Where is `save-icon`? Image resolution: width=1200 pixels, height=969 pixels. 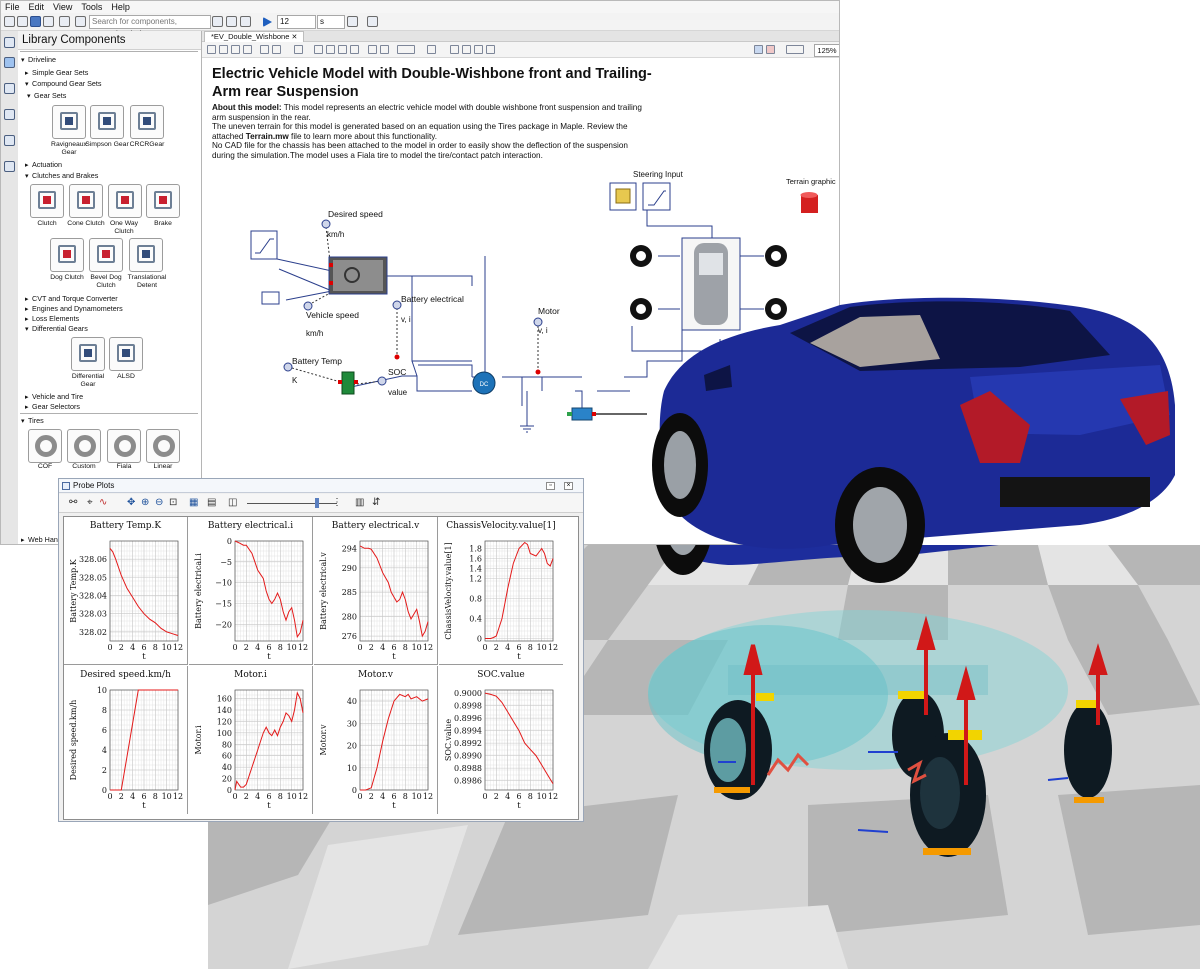 save-icon is located at coordinates (35, 21).